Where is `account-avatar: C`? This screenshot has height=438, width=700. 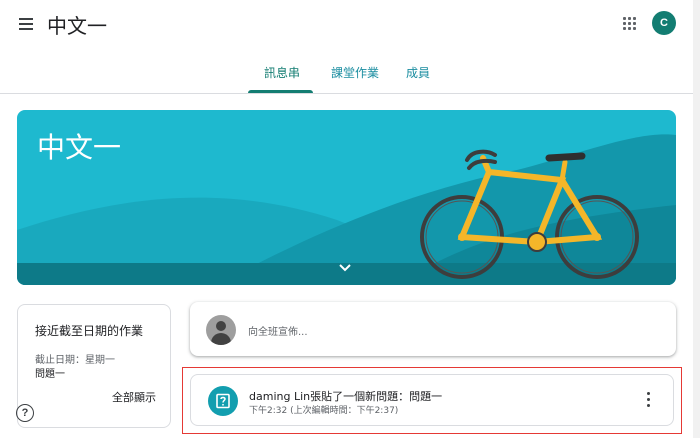 account-avatar: C is located at coordinates (664, 23).